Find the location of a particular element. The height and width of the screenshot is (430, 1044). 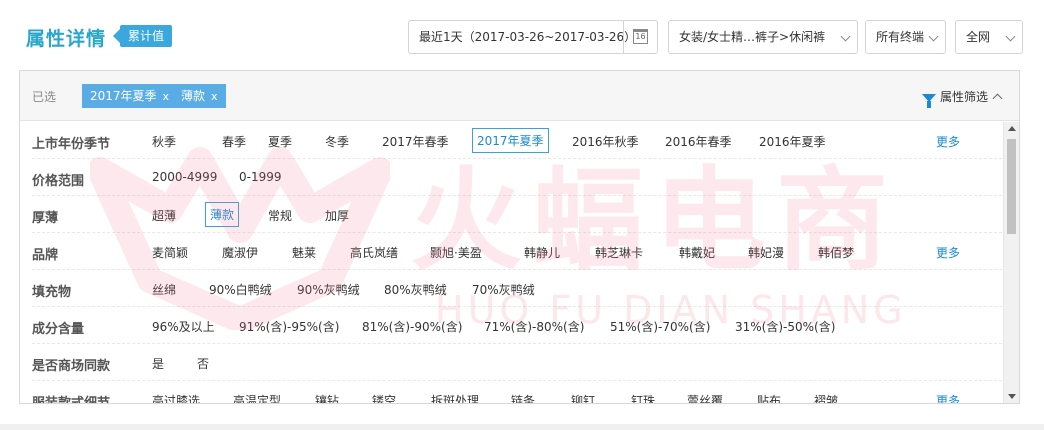

attribute-option: 韩戴妃 is located at coordinates (697, 252).